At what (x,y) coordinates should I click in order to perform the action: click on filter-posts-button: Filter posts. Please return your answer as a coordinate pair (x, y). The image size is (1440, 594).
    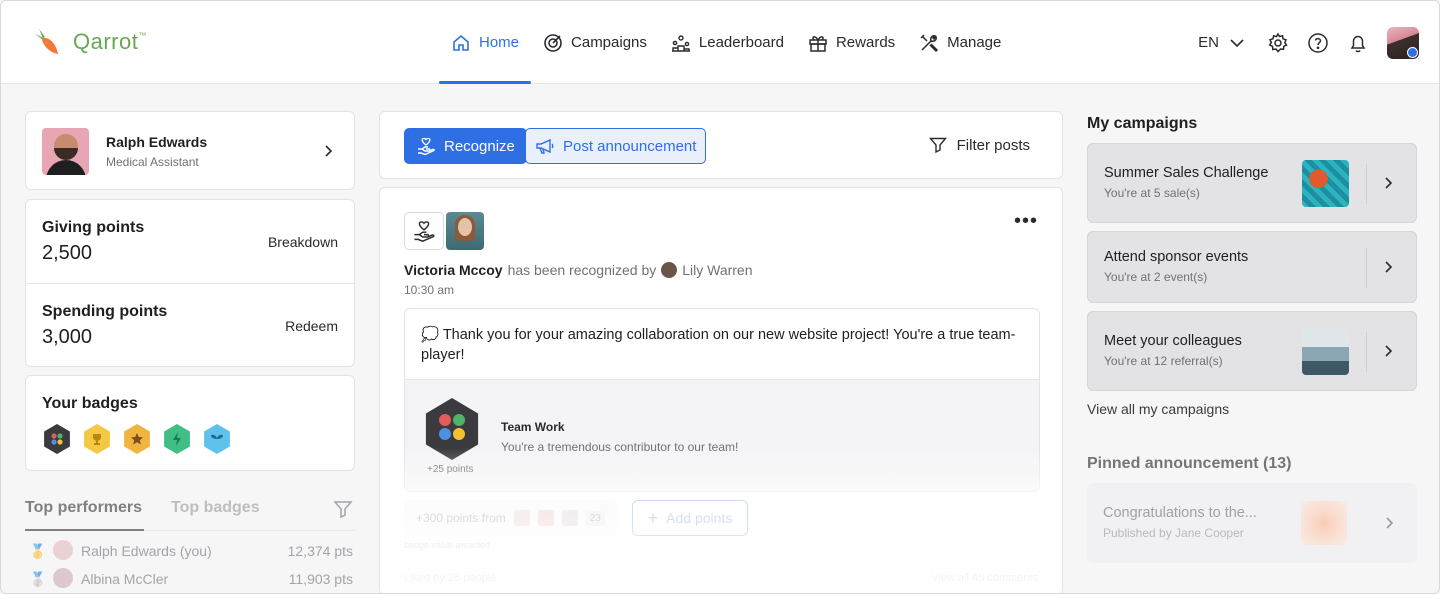
    Looking at the image, I should click on (979, 145).